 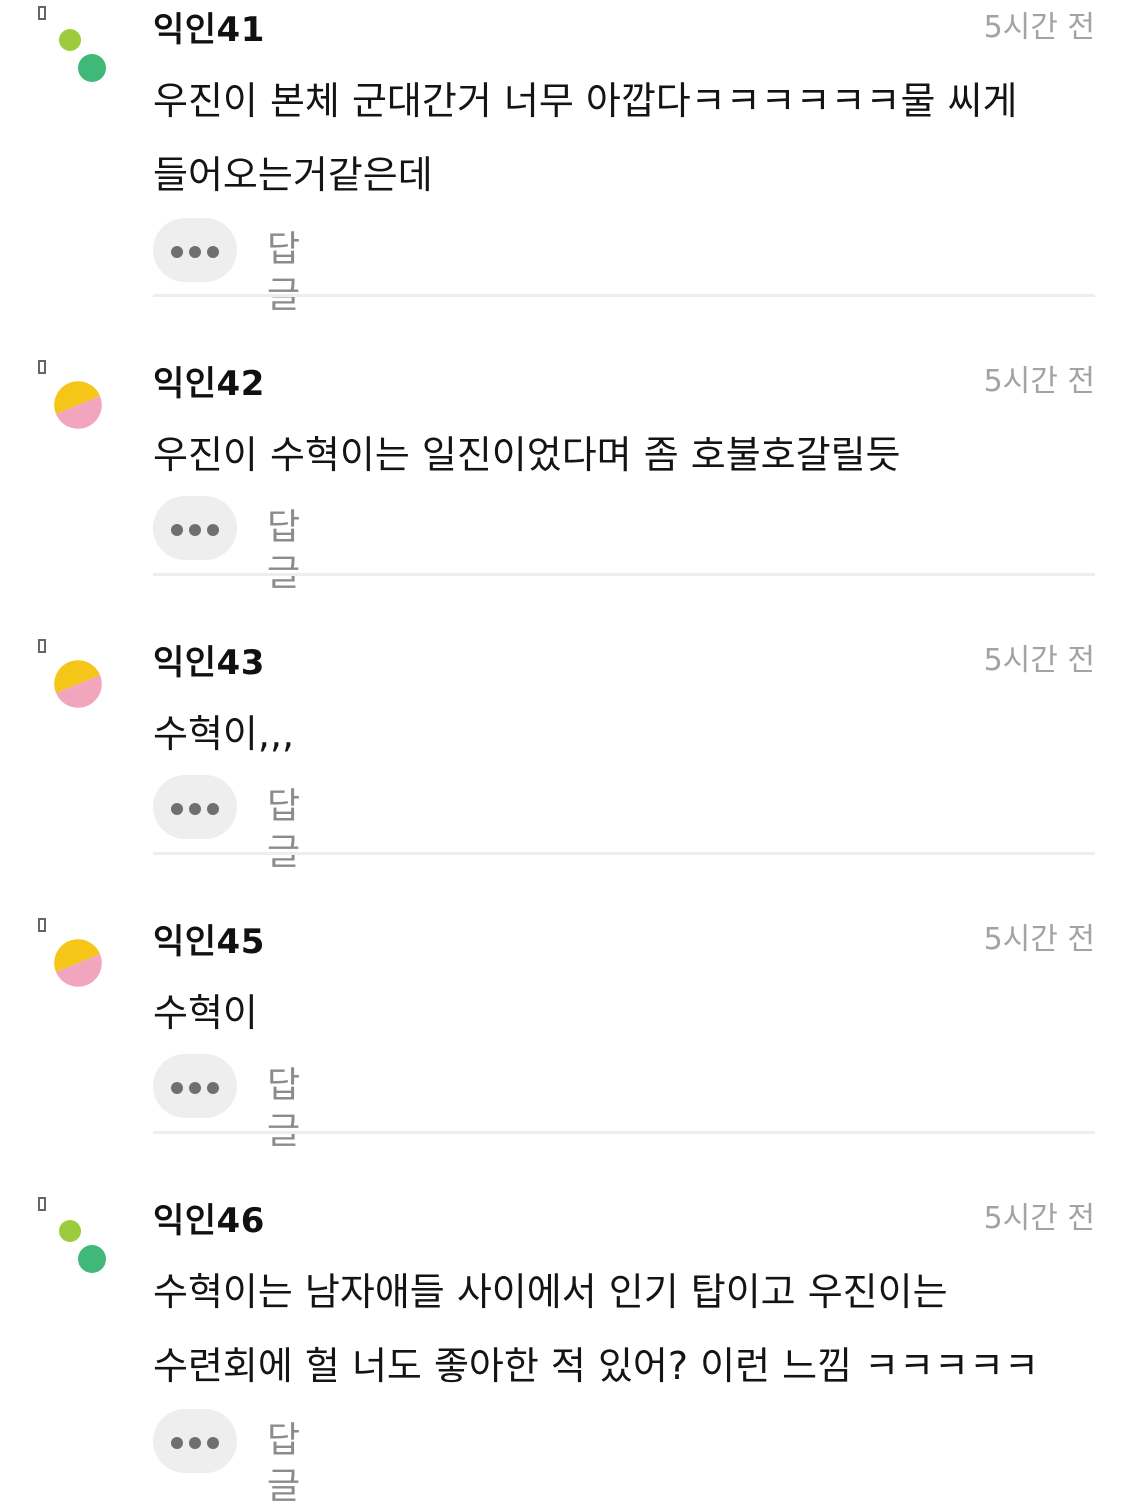 What do you see at coordinates (209, 663) in the screenshot?
I see `comment-author: 익인43` at bounding box center [209, 663].